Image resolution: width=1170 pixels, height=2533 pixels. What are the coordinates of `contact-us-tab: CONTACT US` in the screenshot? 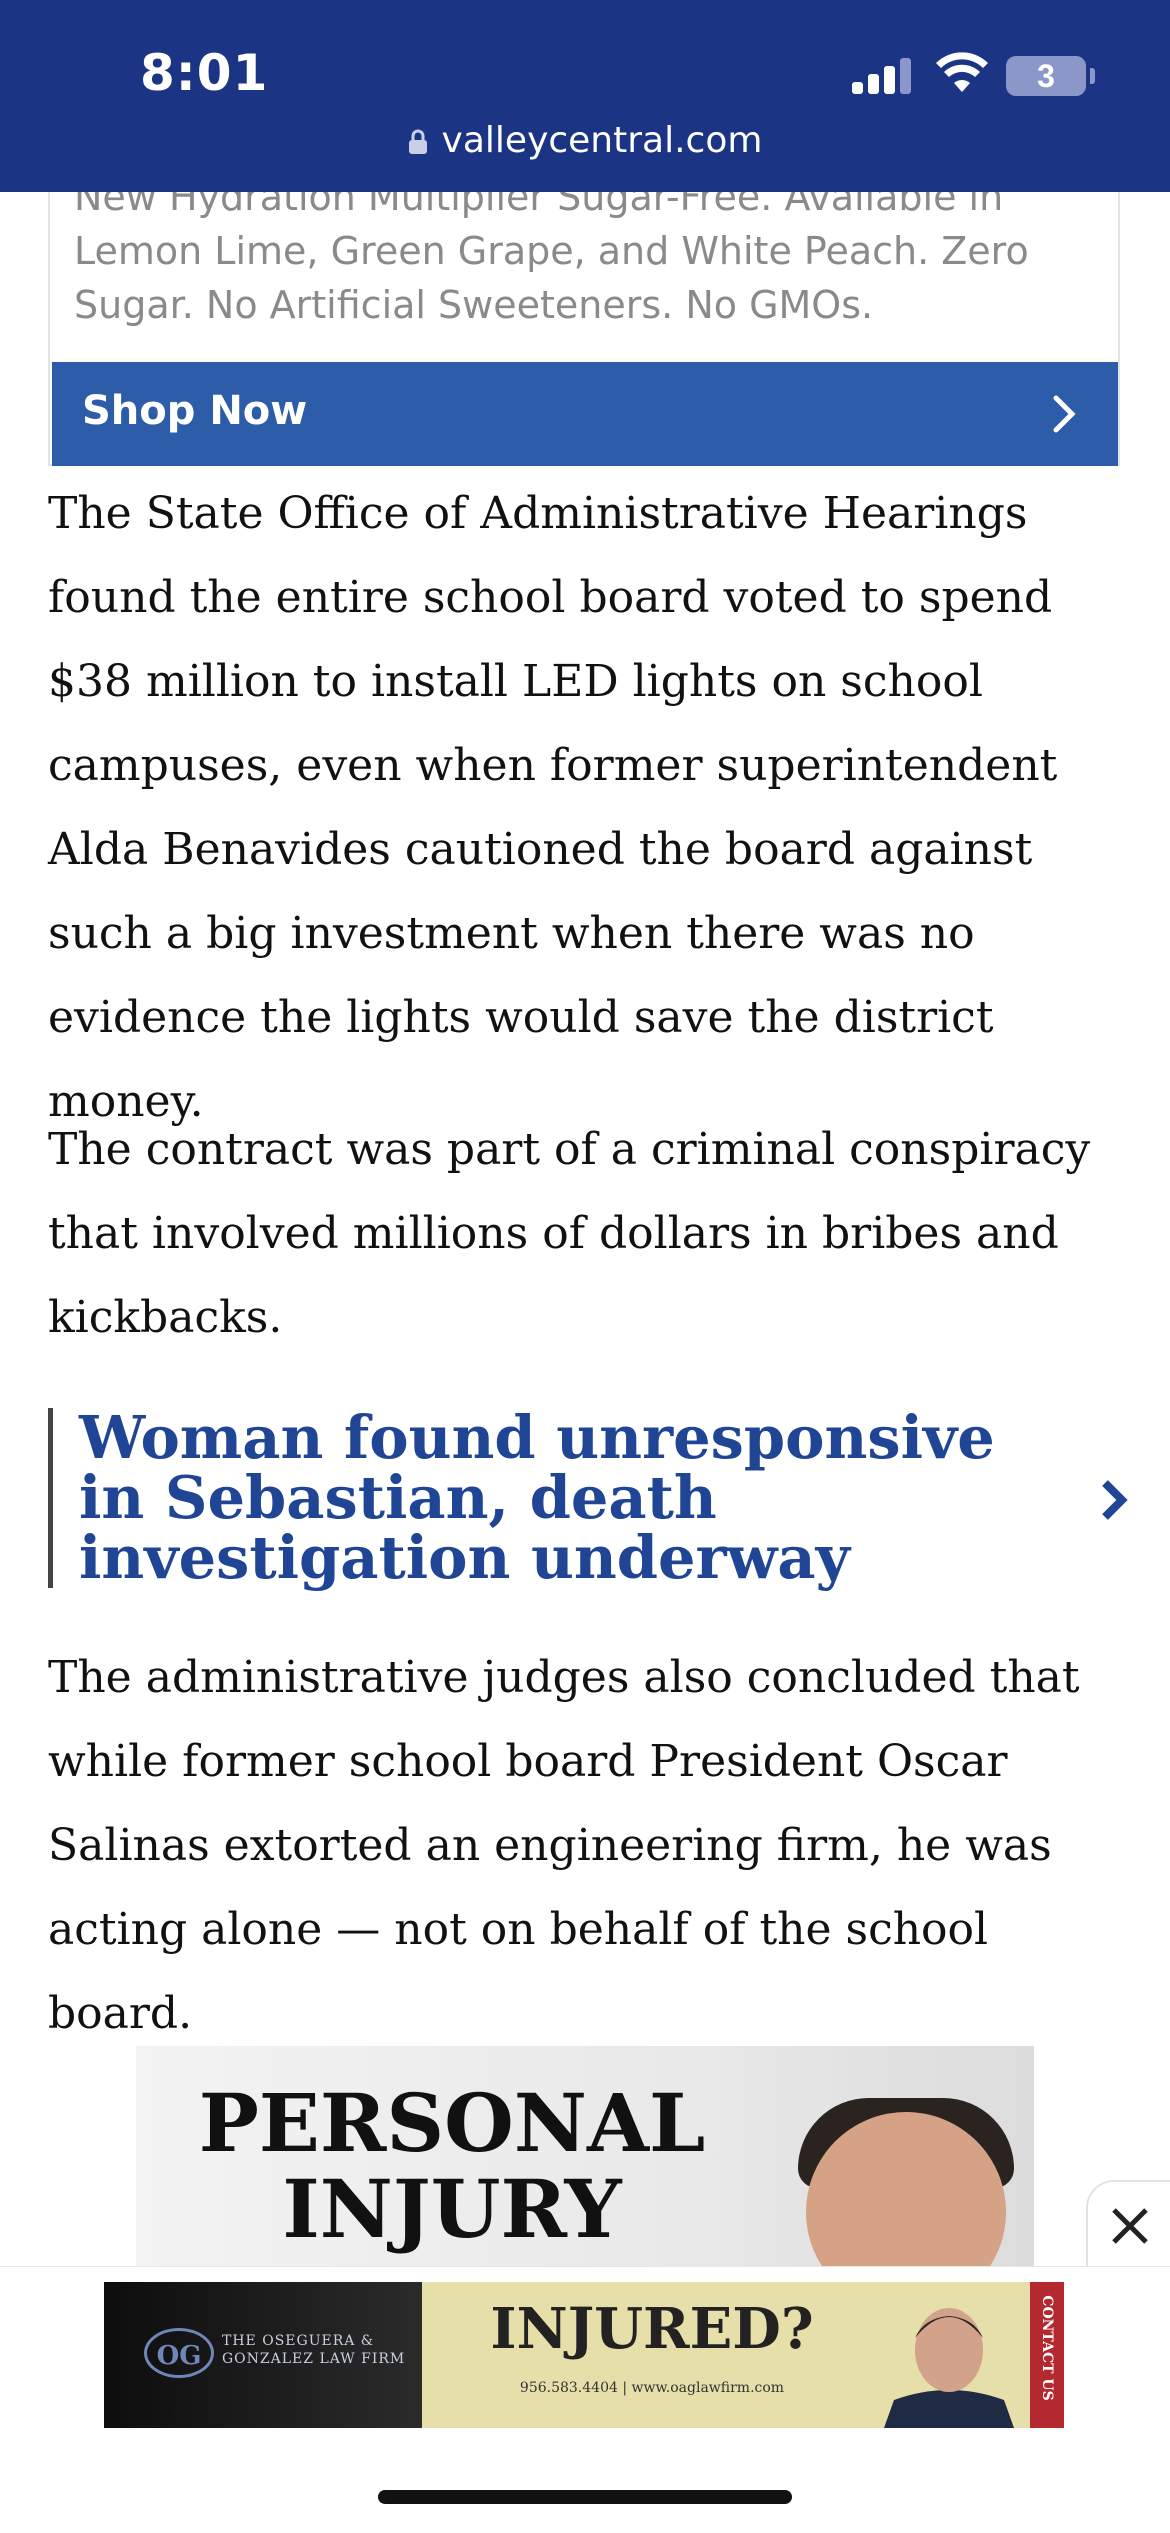 It's located at (1047, 2355).